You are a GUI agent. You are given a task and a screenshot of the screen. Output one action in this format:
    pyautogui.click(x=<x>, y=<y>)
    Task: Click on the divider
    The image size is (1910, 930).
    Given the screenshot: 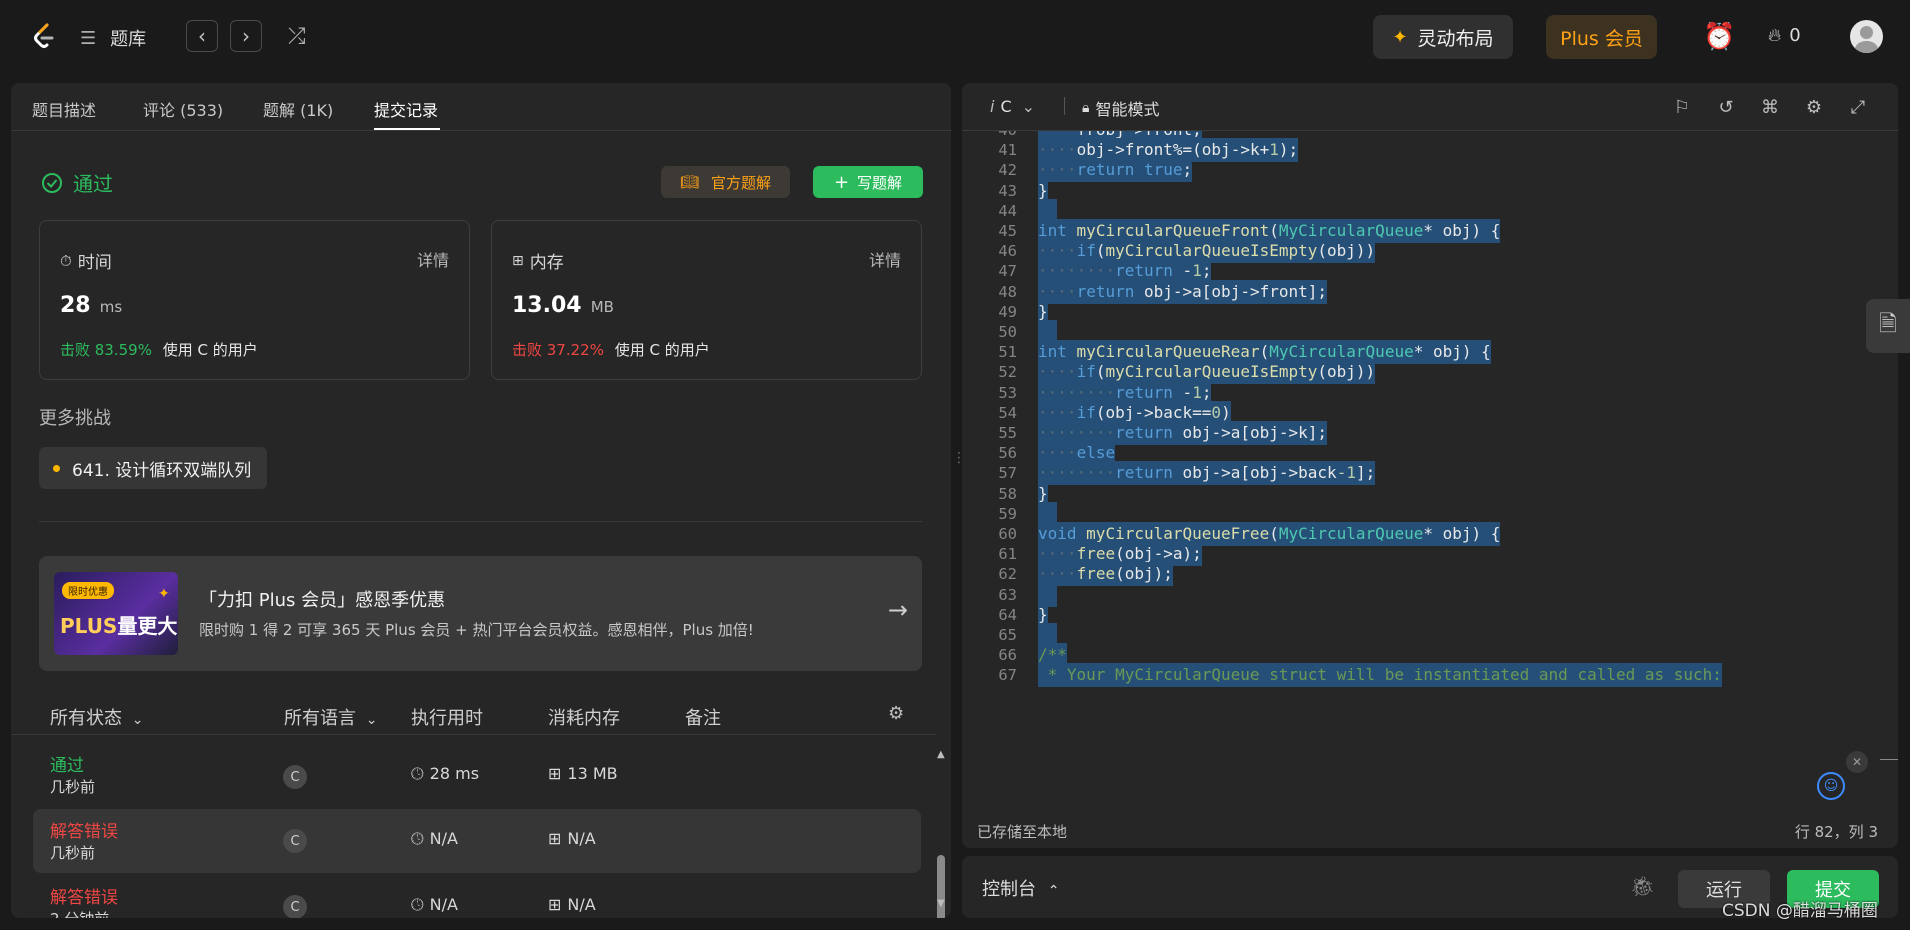 What is the action you would take?
    pyautogui.click(x=480, y=521)
    